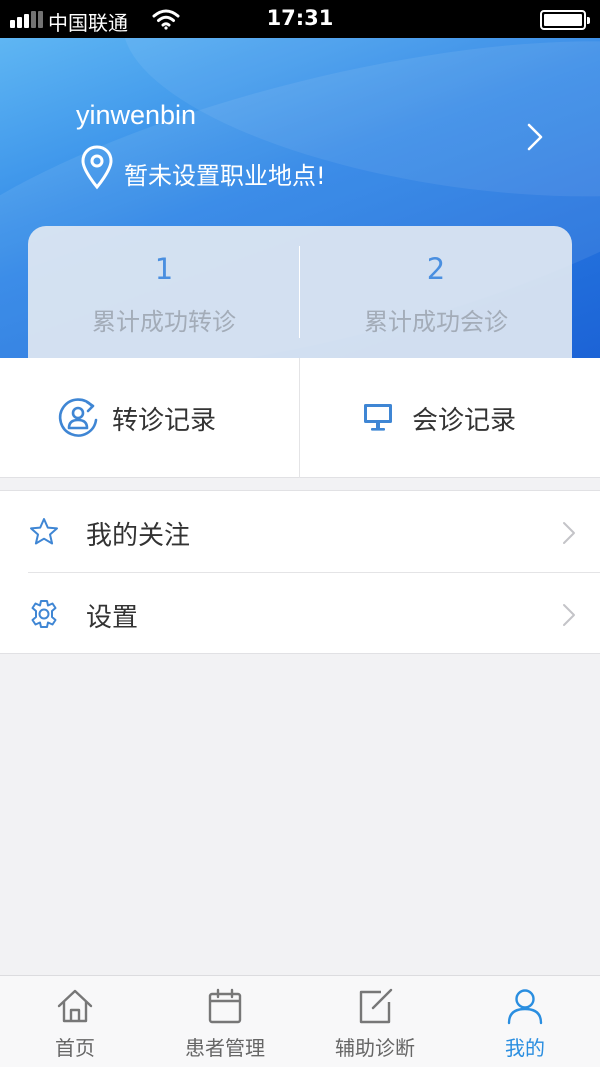 The height and width of the screenshot is (1067, 600). Describe the element at coordinates (112, 618) in the screenshot. I see `list-item-label: 设置` at that location.